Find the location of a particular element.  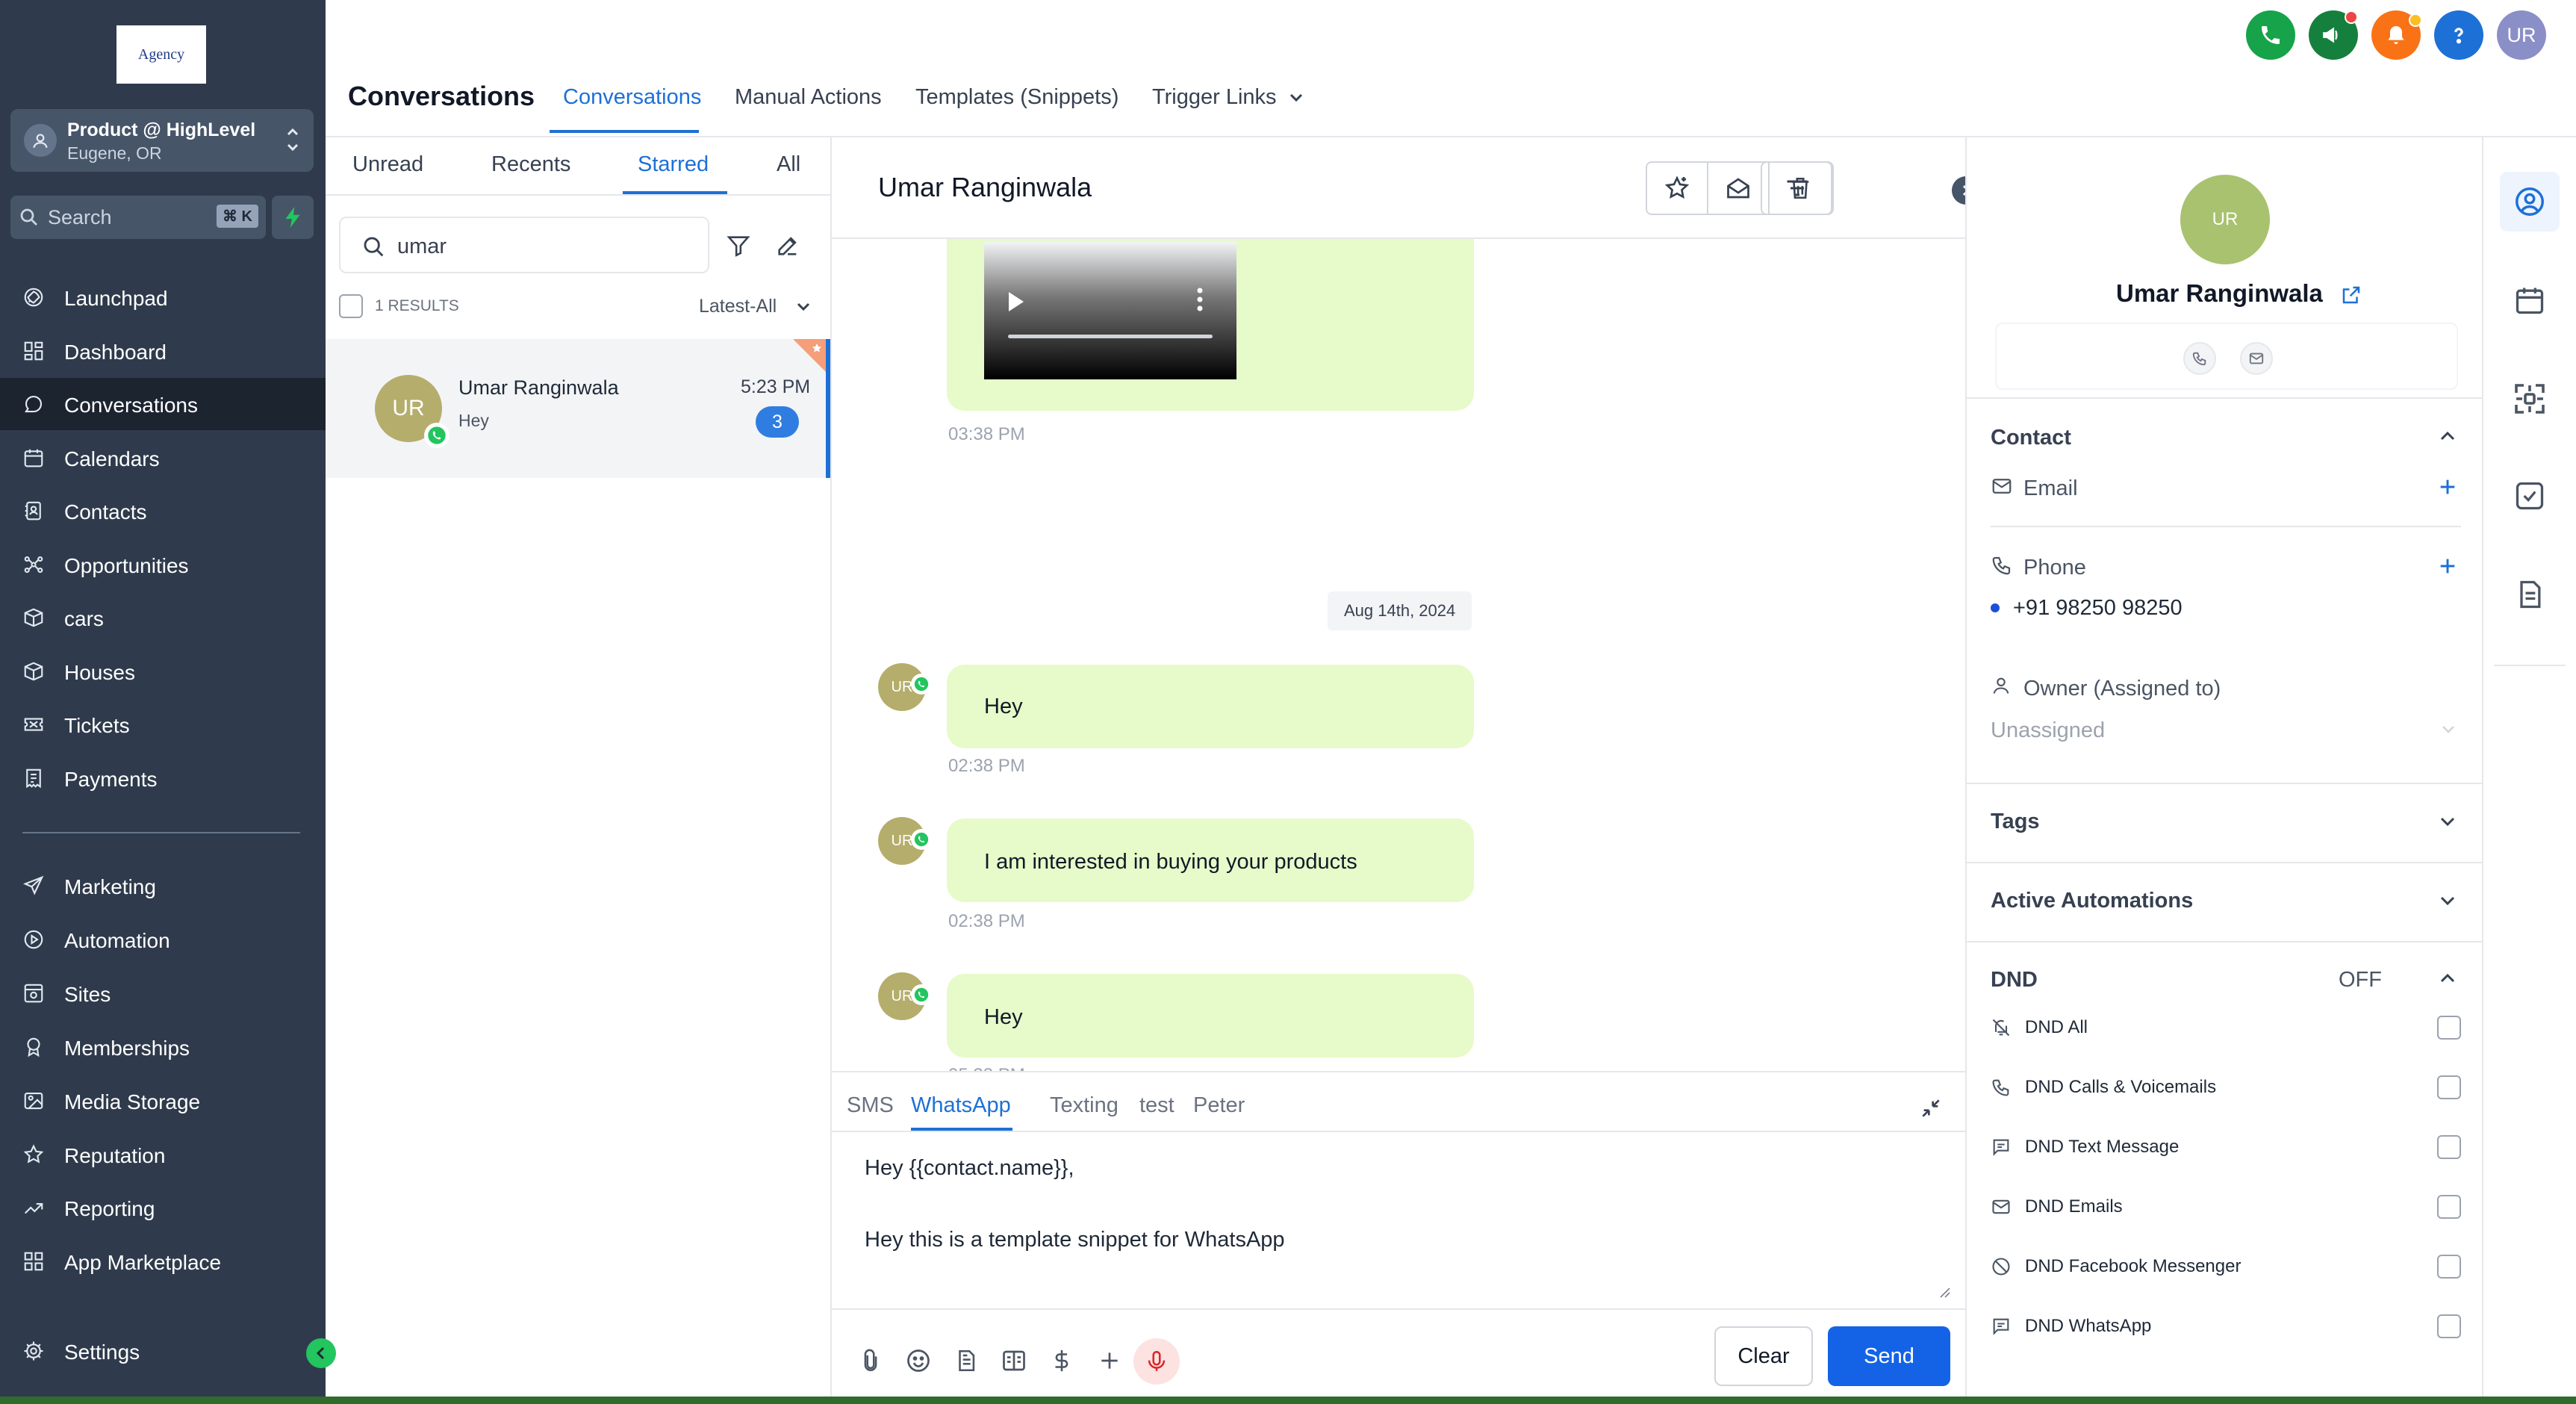

channel-tab-test: test is located at coordinates (1157, 1105).